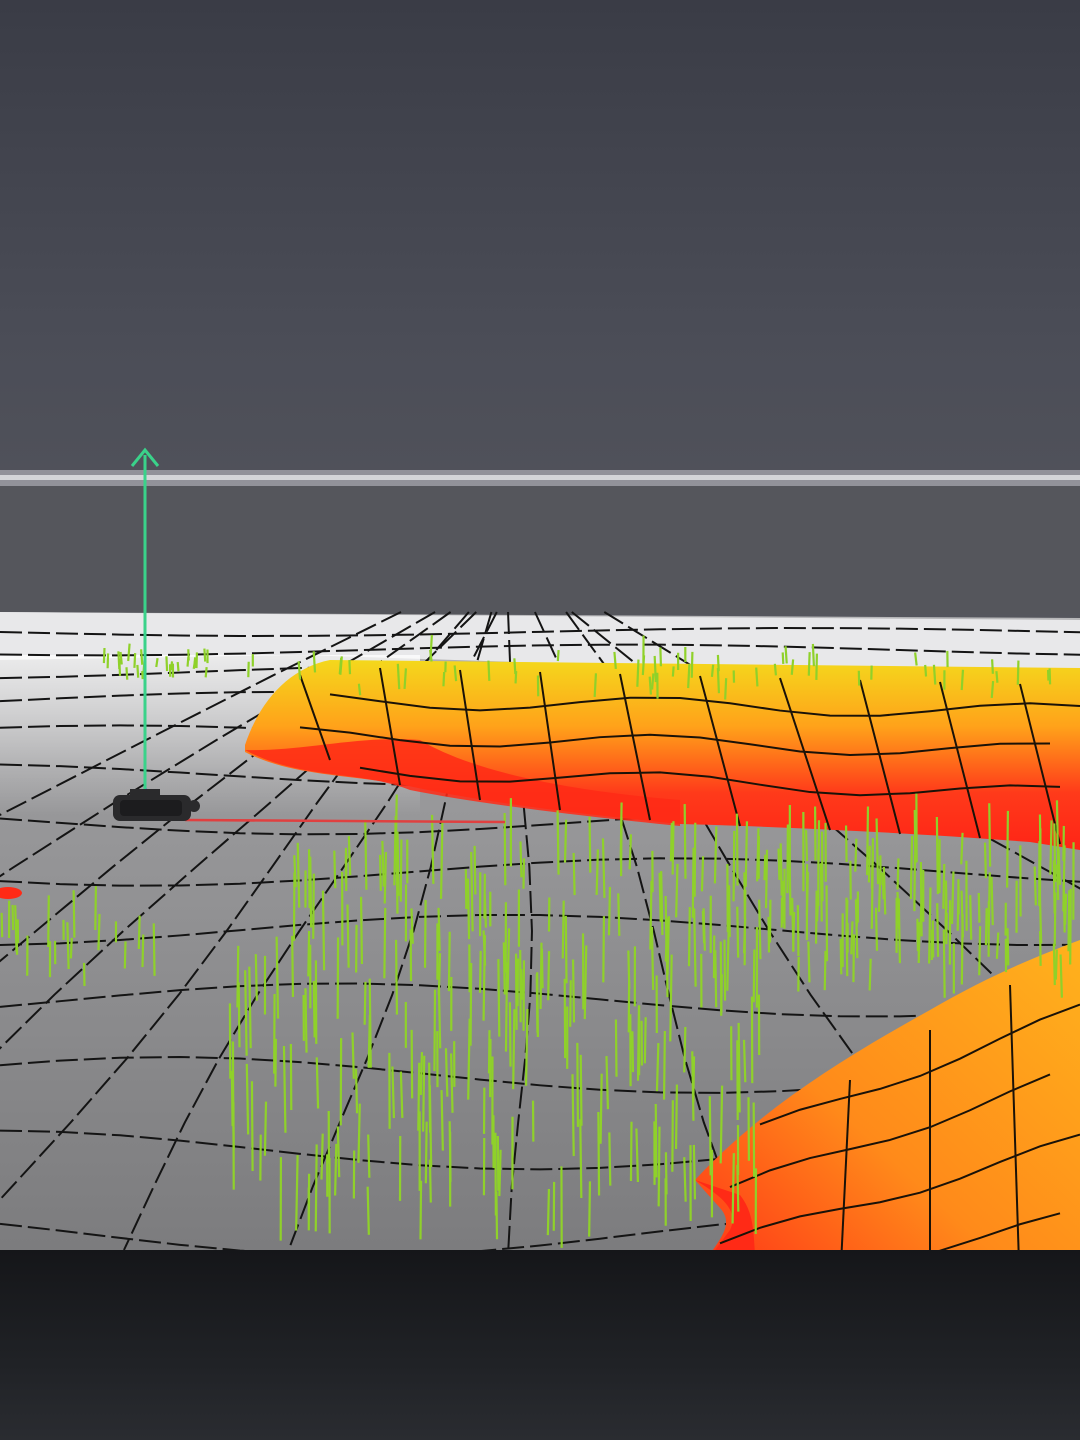  What do you see at coordinates (540, 477) in the screenshot?
I see `horizon-glare-core` at bounding box center [540, 477].